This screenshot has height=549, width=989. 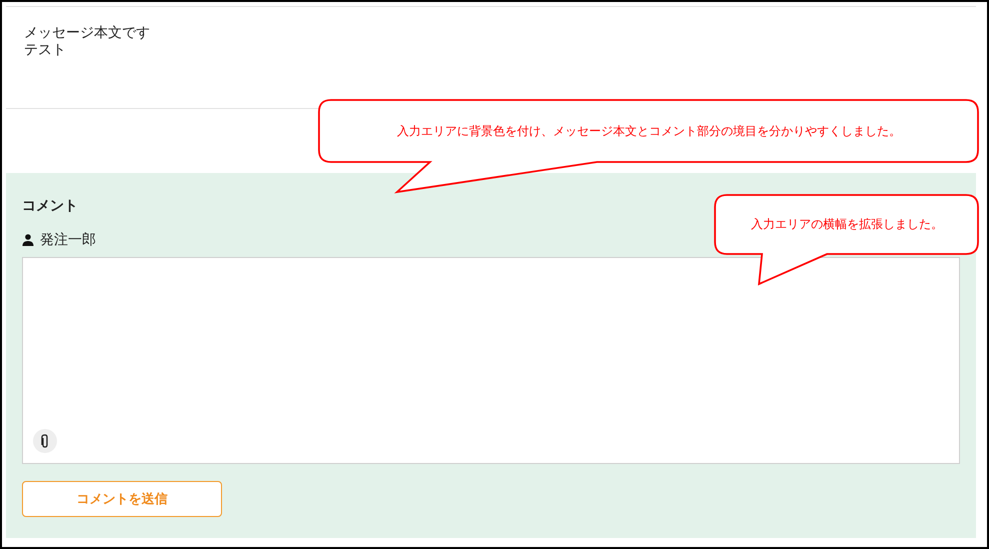 What do you see at coordinates (87, 33) in the screenshot?
I see `message-text: メッセージ本文です` at bounding box center [87, 33].